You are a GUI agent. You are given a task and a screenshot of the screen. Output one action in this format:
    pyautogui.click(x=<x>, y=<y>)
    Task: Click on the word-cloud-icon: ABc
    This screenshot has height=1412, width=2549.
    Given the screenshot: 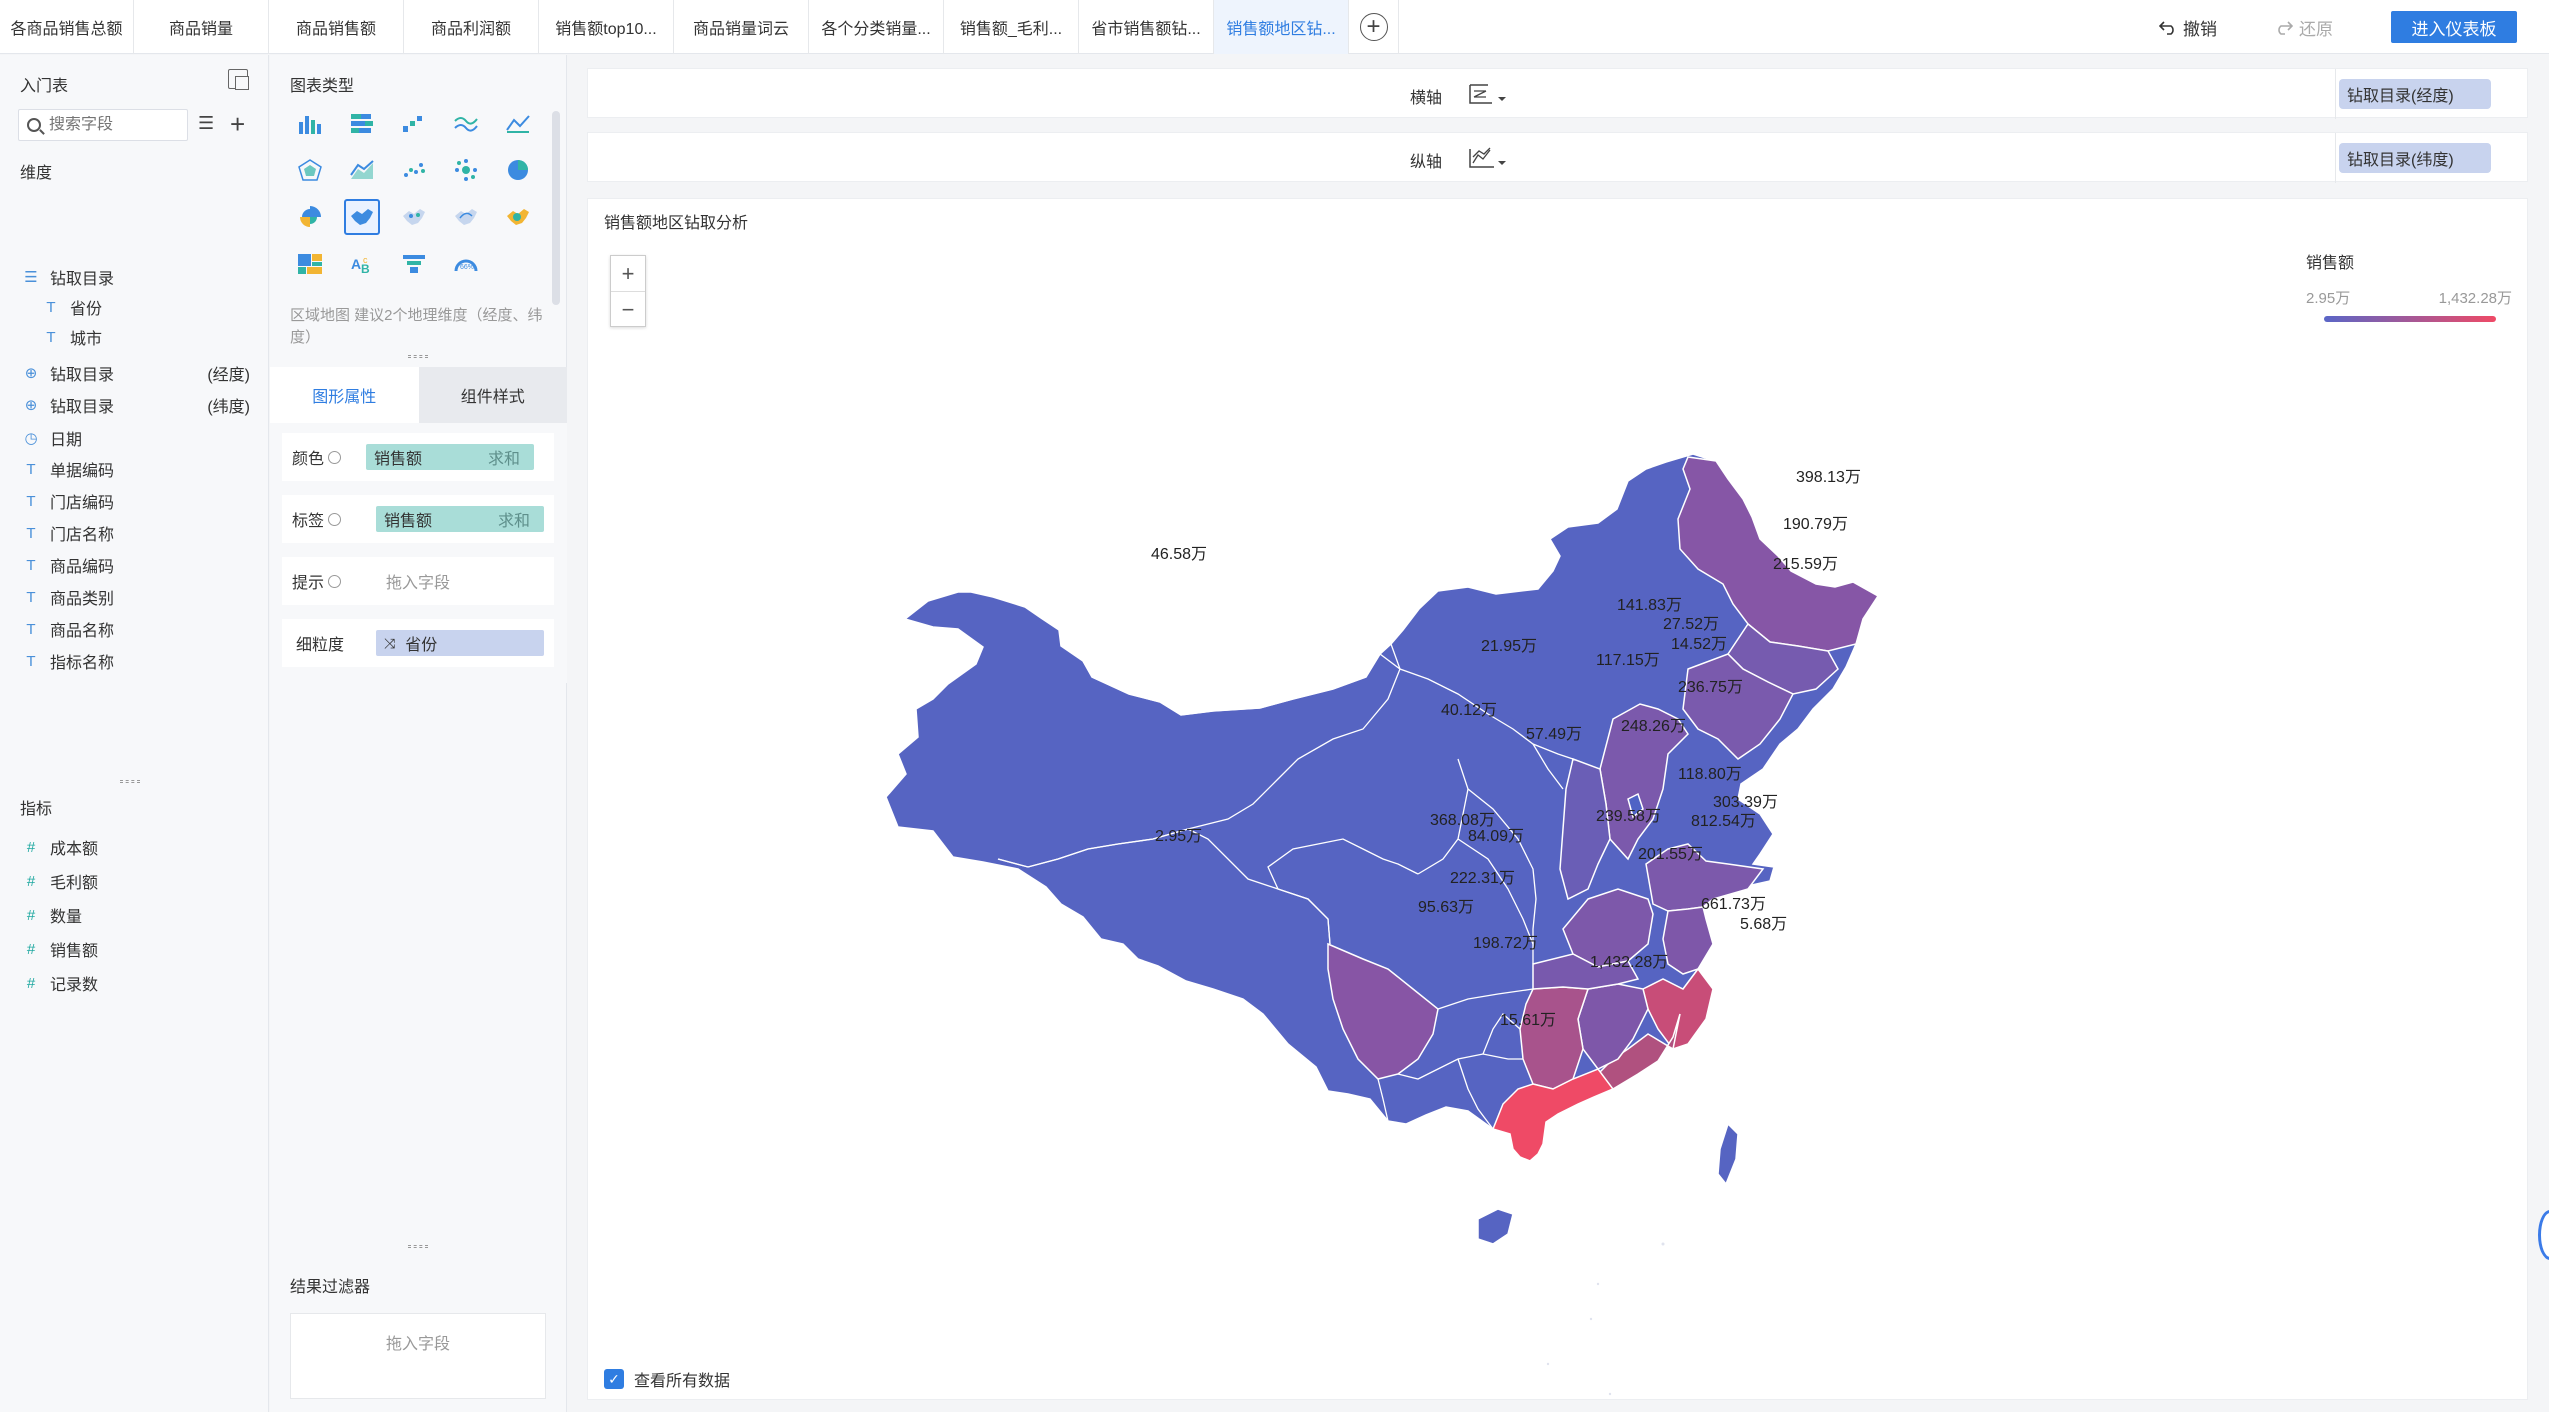 What is the action you would take?
    pyautogui.click(x=362, y=264)
    